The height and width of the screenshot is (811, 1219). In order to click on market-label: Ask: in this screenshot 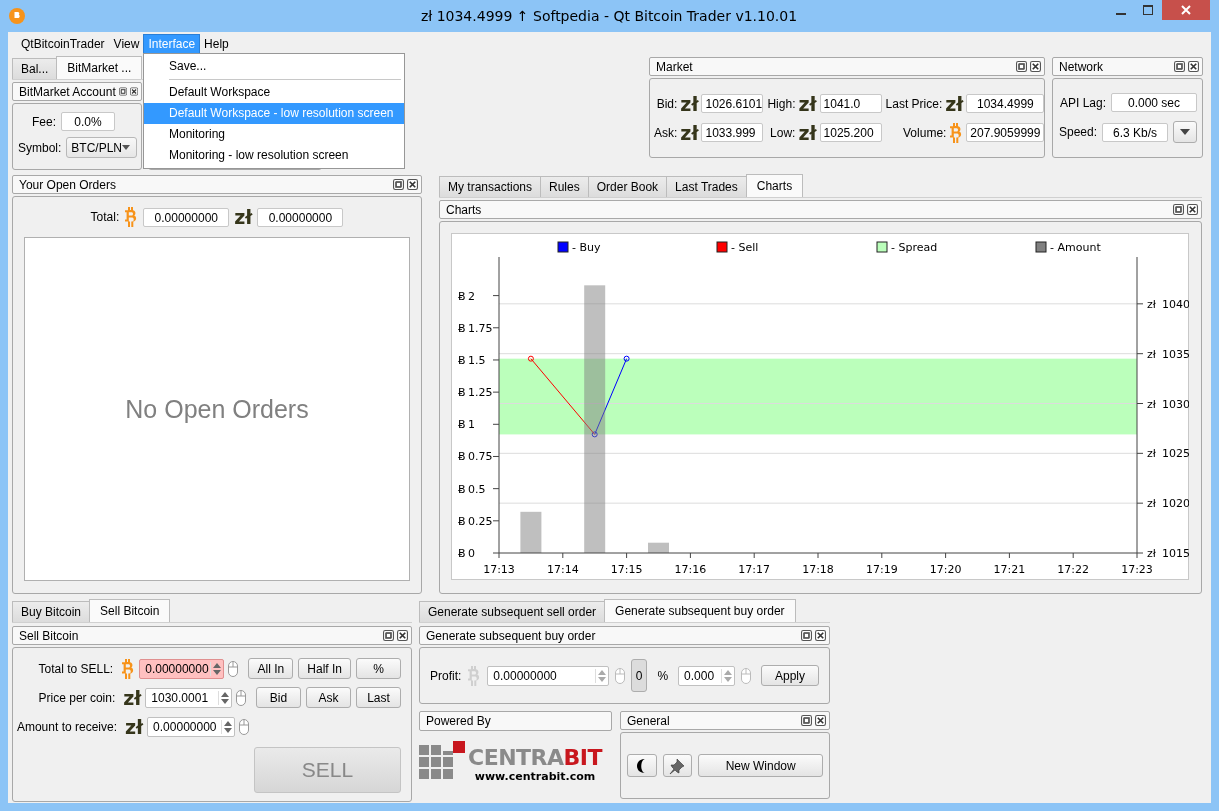, I will do `click(666, 132)`.